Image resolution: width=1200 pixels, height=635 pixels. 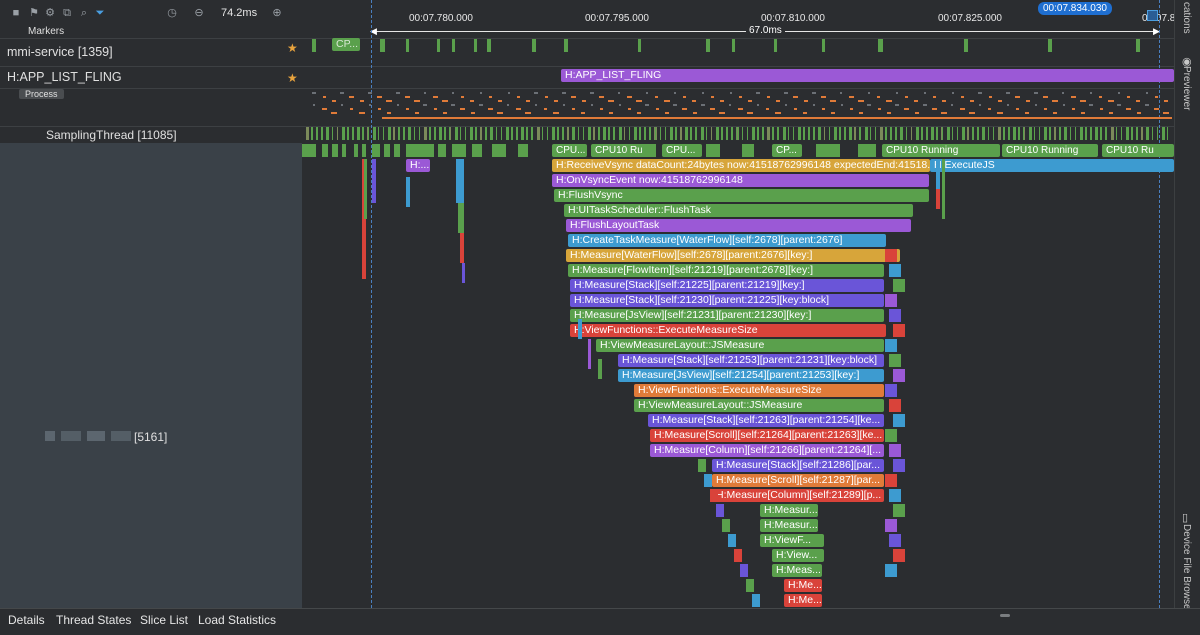 What do you see at coordinates (199, 13) in the screenshot?
I see `zoom-out-icon: ⊖` at bounding box center [199, 13].